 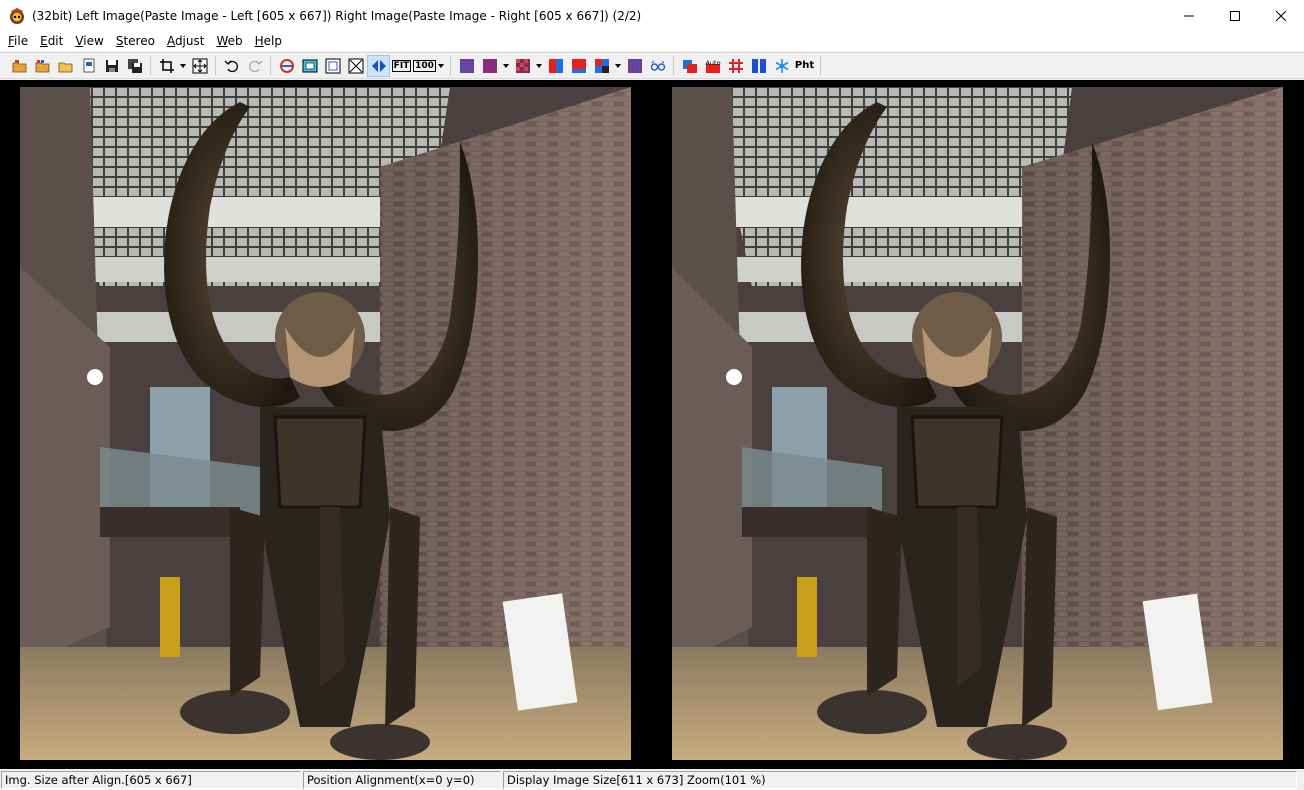 I want to click on swap-button, so click(x=286, y=66).